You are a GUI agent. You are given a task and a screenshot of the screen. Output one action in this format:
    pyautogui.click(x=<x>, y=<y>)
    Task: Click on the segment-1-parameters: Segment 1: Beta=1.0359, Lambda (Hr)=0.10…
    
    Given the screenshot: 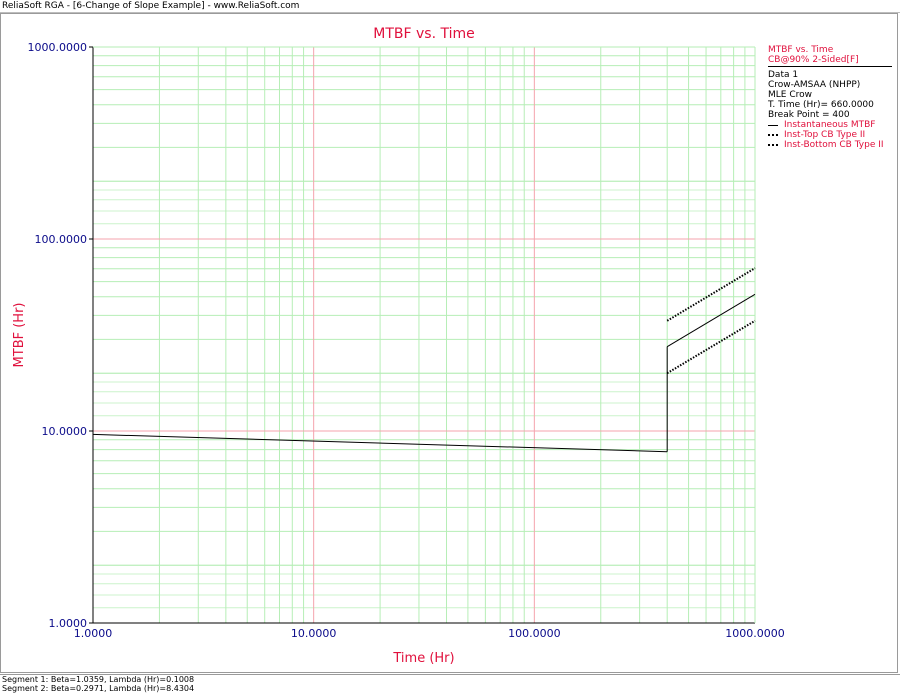 What is the action you would take?
    pyautogui.click(x=98, y=679)
    